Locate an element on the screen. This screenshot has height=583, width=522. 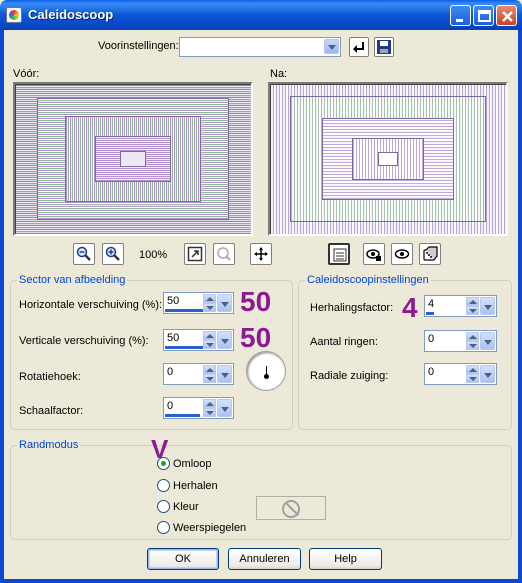
option-kleur-label: Kleur is located at coordinates (186, 507).